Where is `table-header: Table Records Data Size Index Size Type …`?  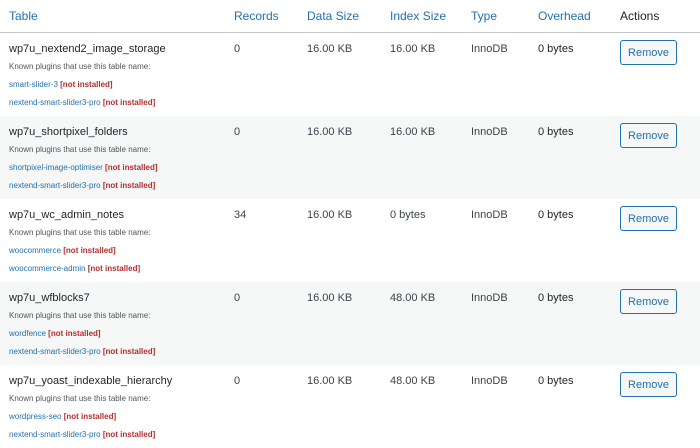 table-header: Table Records Data Size Index Size Type … is located at coordinates (350, 16).